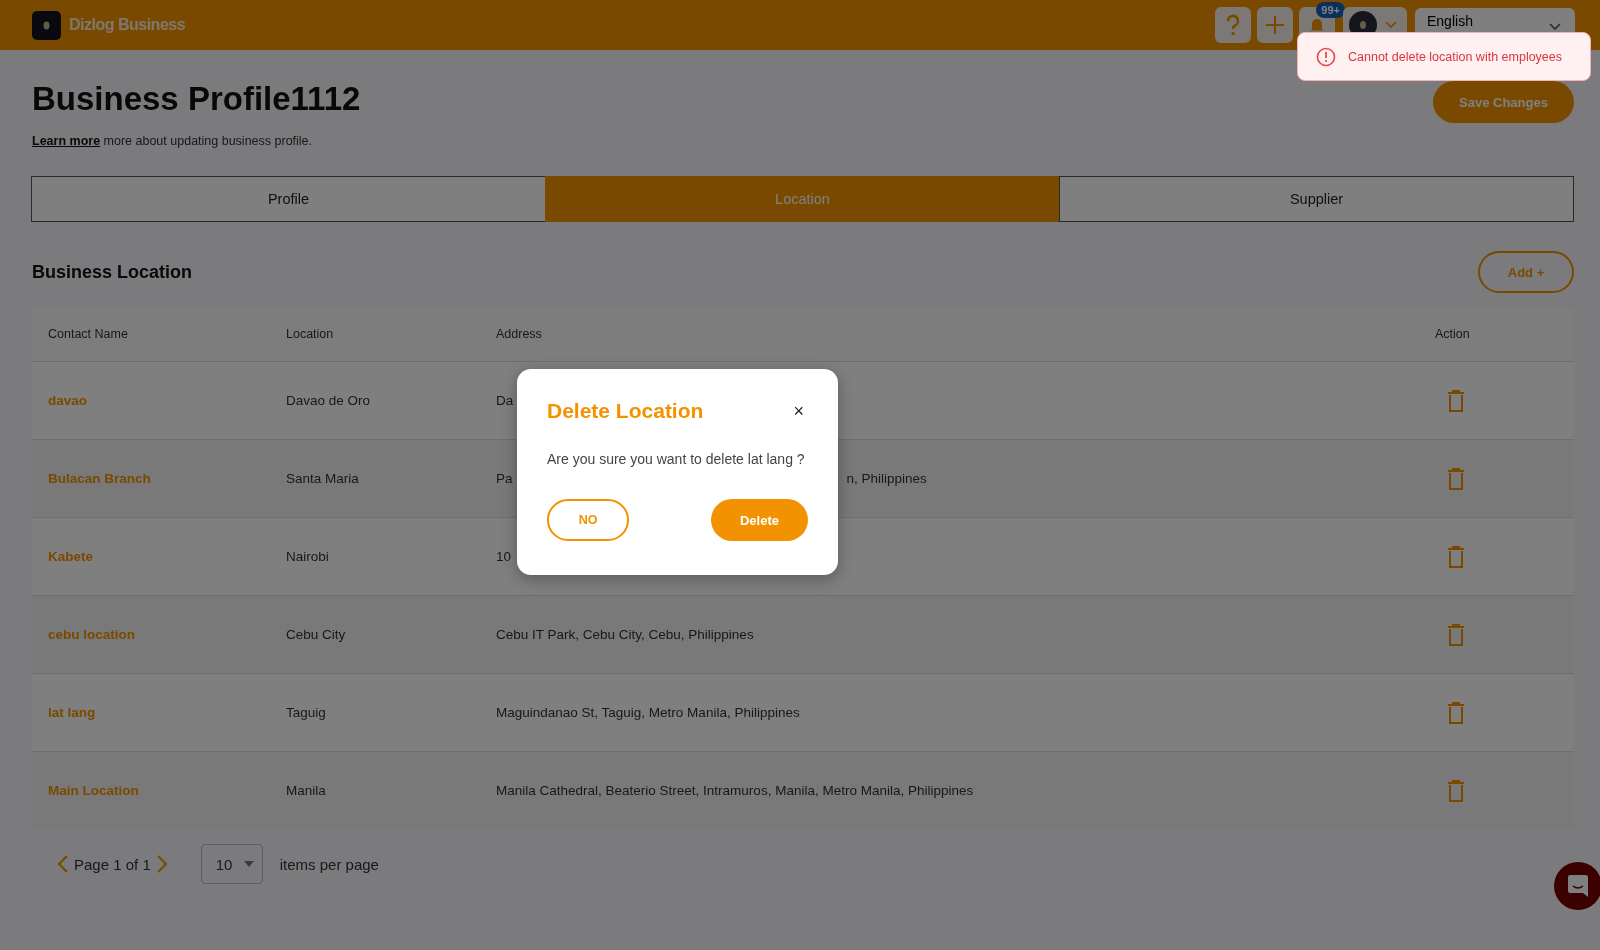 Image resolution: width=1600 pixels, height=950 pixels. Describe the element at coordinates (1452, 334) in the screenshot. I see `column-header: Action` at that location.